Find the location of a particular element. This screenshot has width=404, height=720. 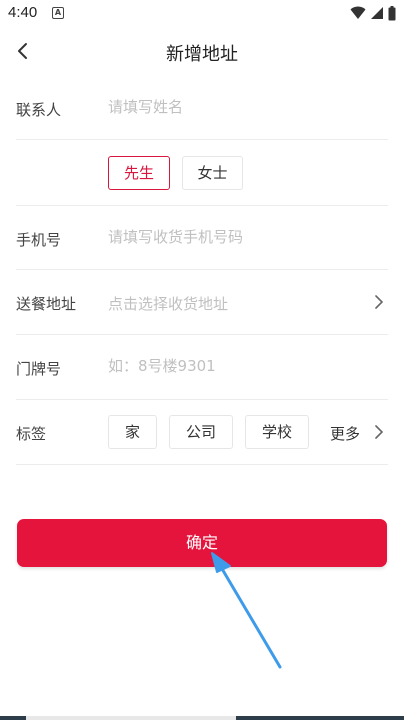

tag-school: 学校 is located at coordinates (277, 432).